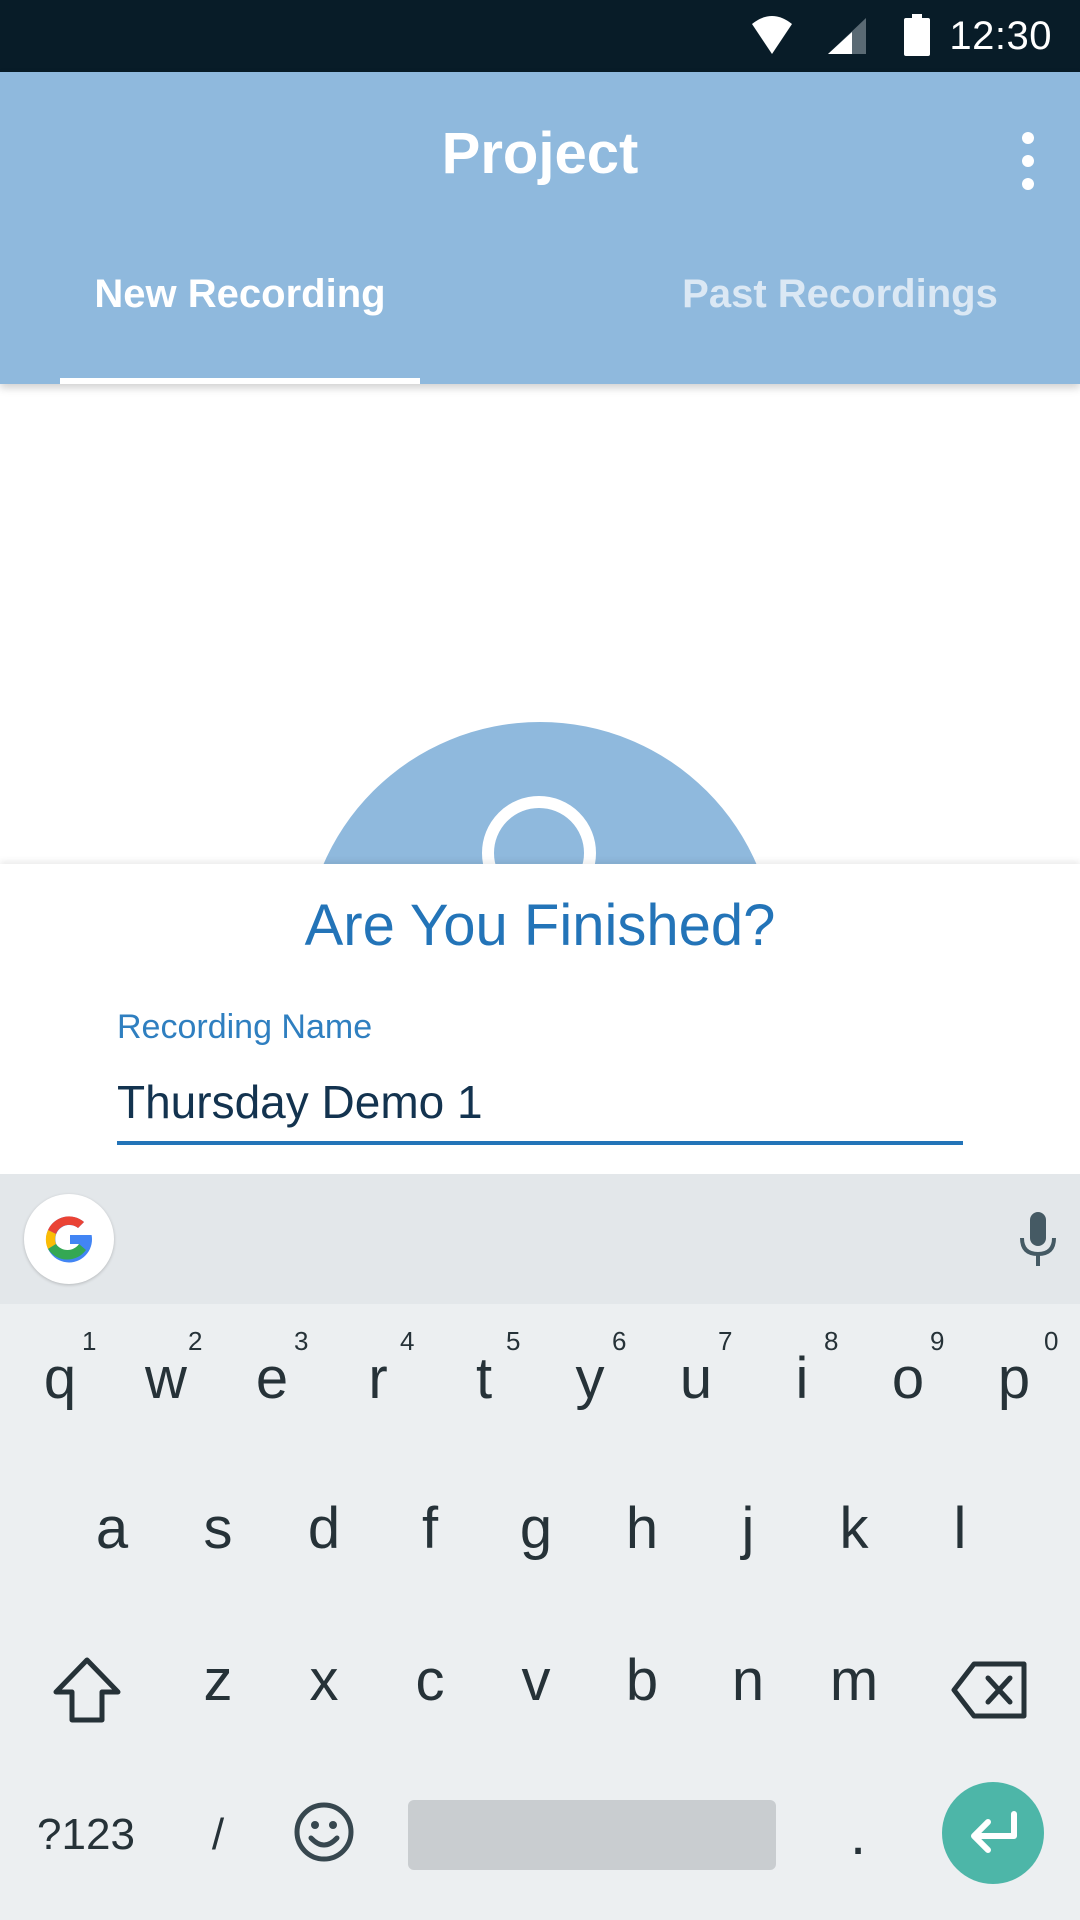 The image size is (1080, 1920). I want to click on key-x: x, so click(324, 1681).